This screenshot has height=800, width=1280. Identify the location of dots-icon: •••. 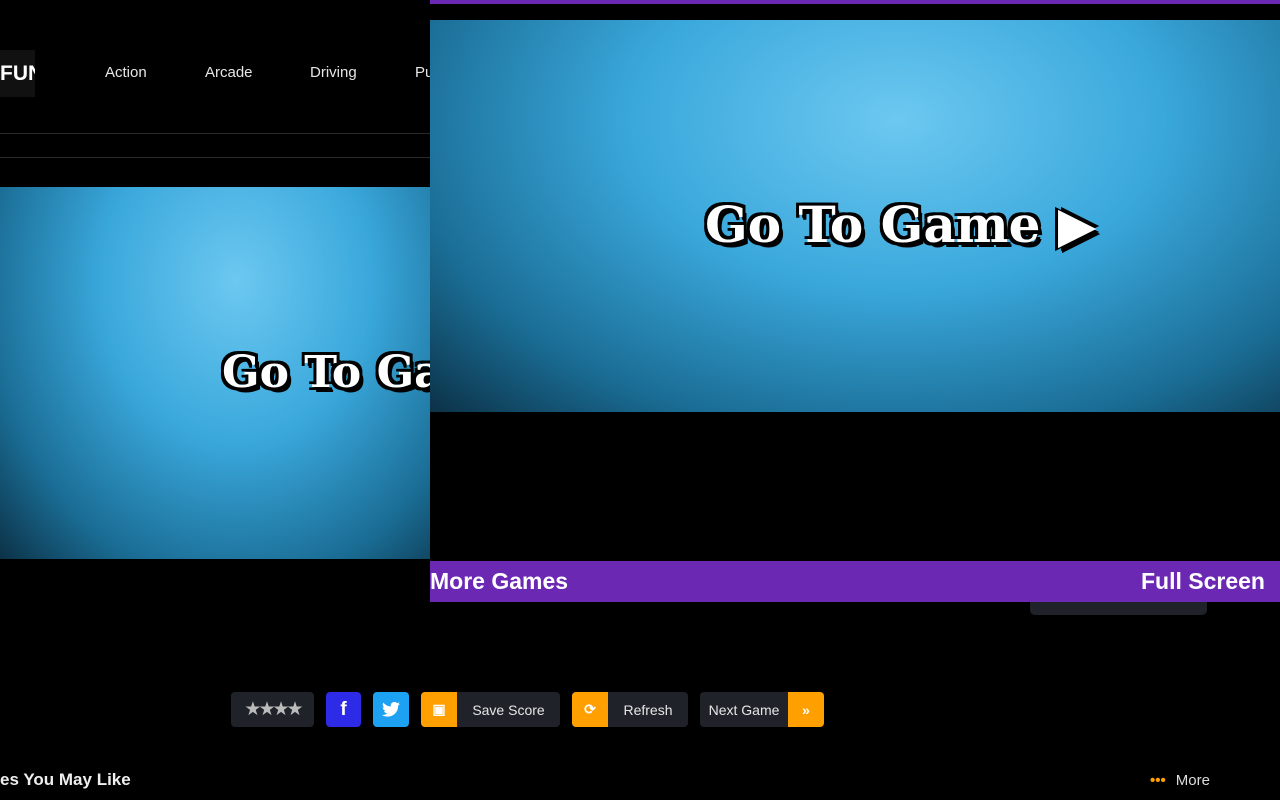
(1158, 780).